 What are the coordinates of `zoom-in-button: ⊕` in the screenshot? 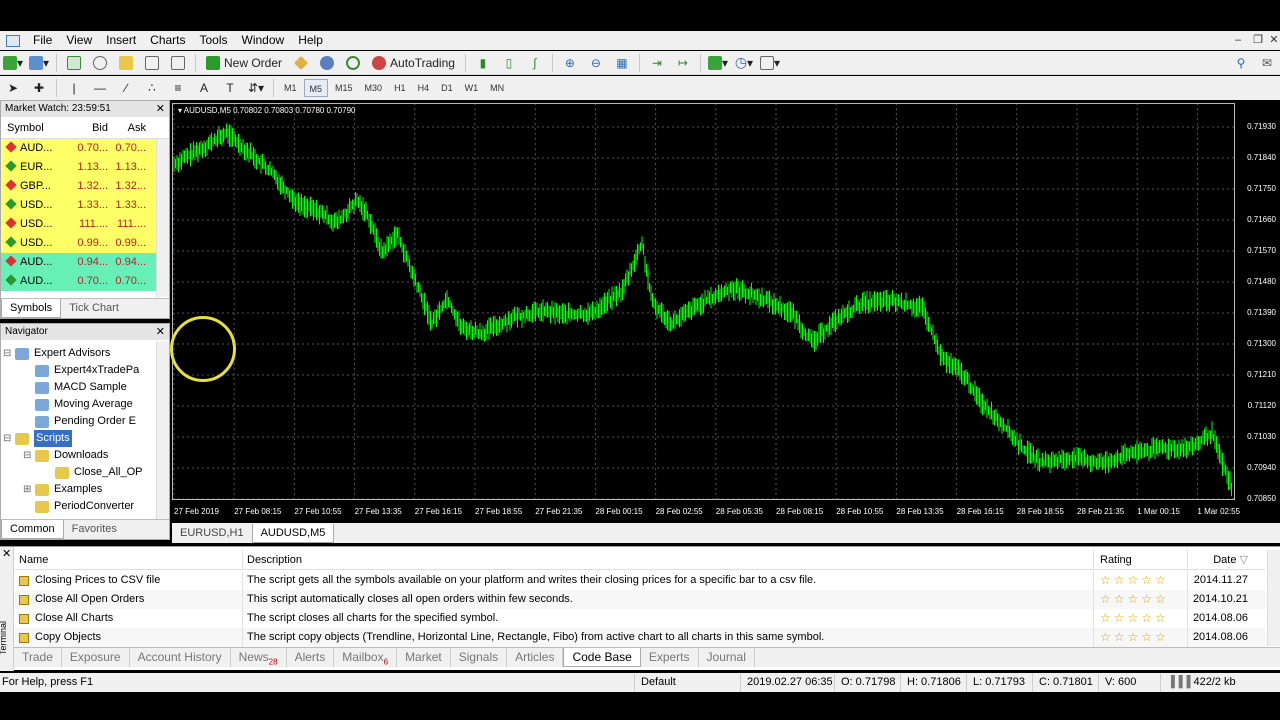 It's located at (570, 63).